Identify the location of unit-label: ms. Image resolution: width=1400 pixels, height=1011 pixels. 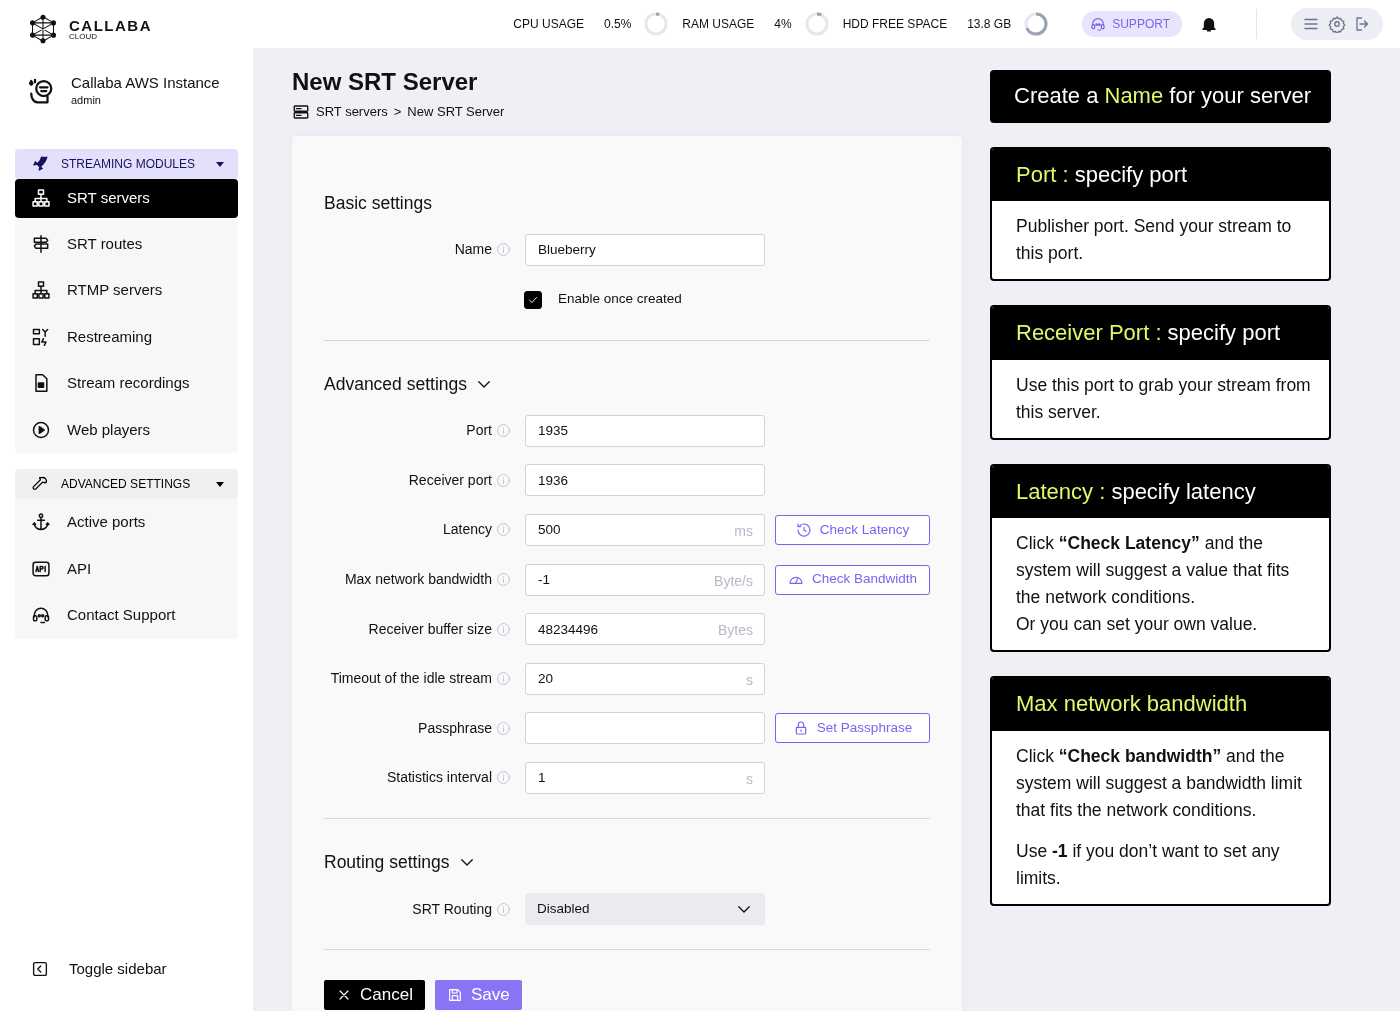
(743, 531).